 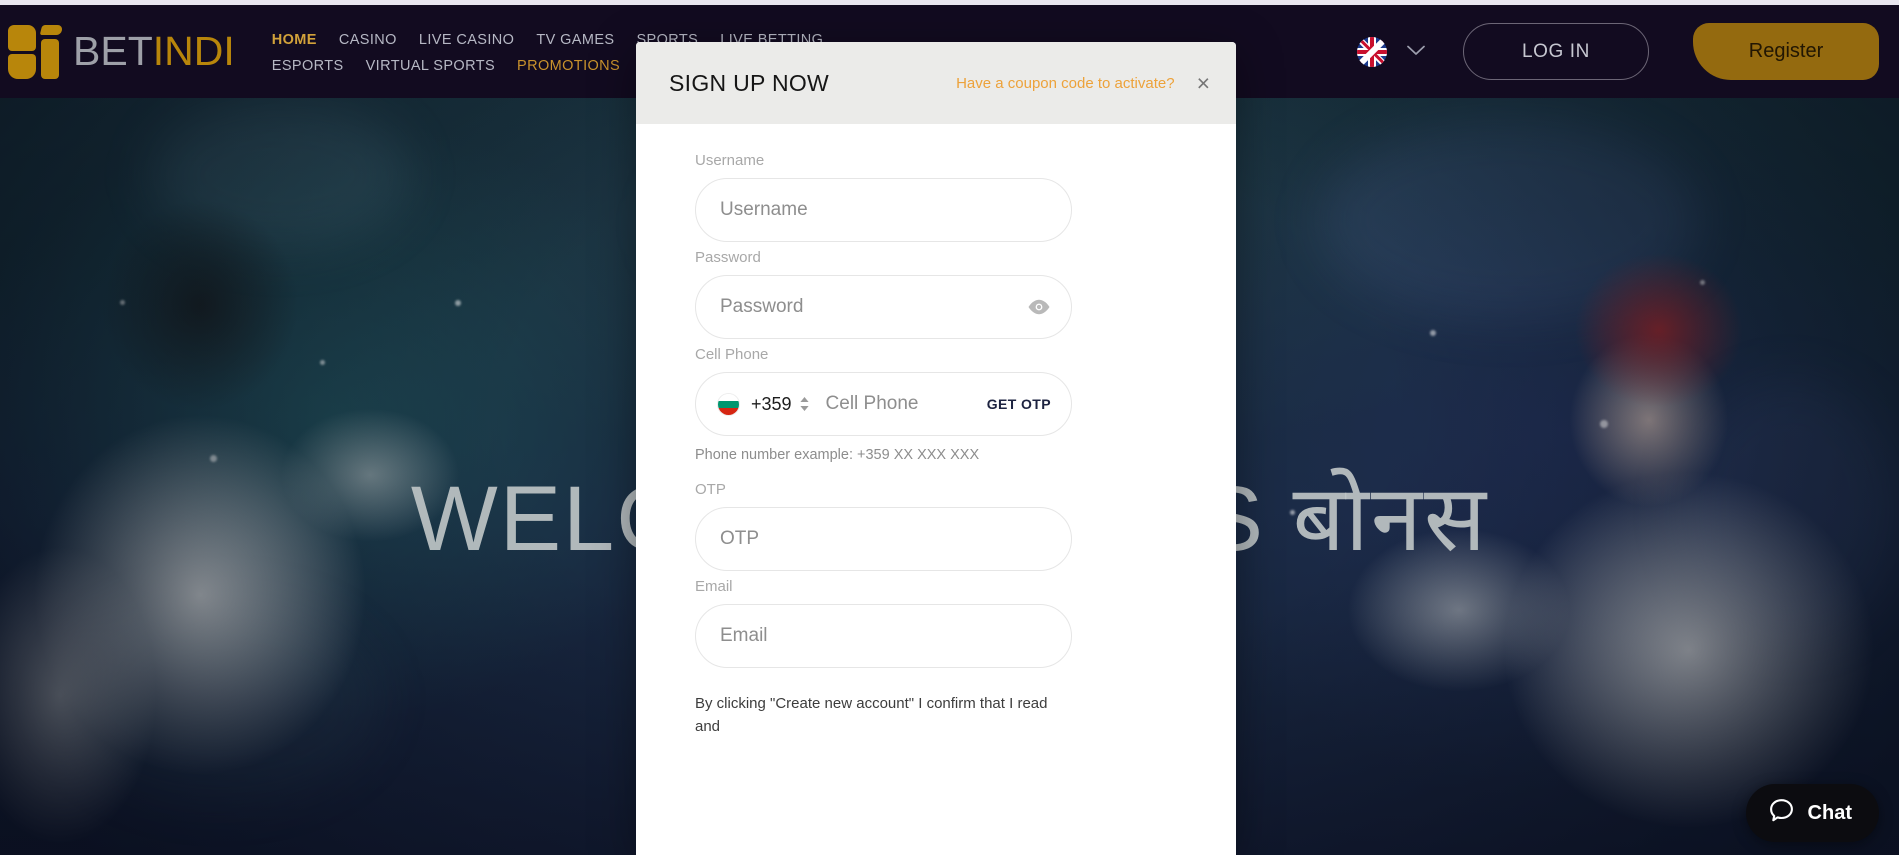 I want to click on nav-item-promotions: PROMOTIONS, so click(x=568, y=66).